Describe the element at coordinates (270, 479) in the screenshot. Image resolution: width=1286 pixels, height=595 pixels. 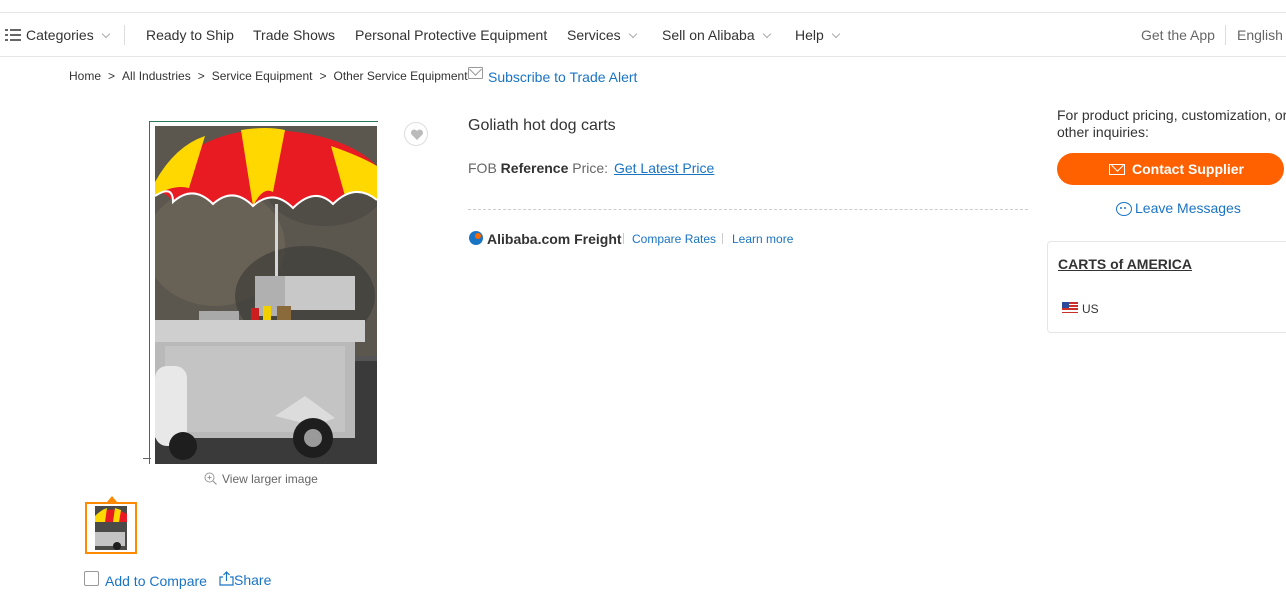
I see `view-larger-image-link: View larger image` at that location.